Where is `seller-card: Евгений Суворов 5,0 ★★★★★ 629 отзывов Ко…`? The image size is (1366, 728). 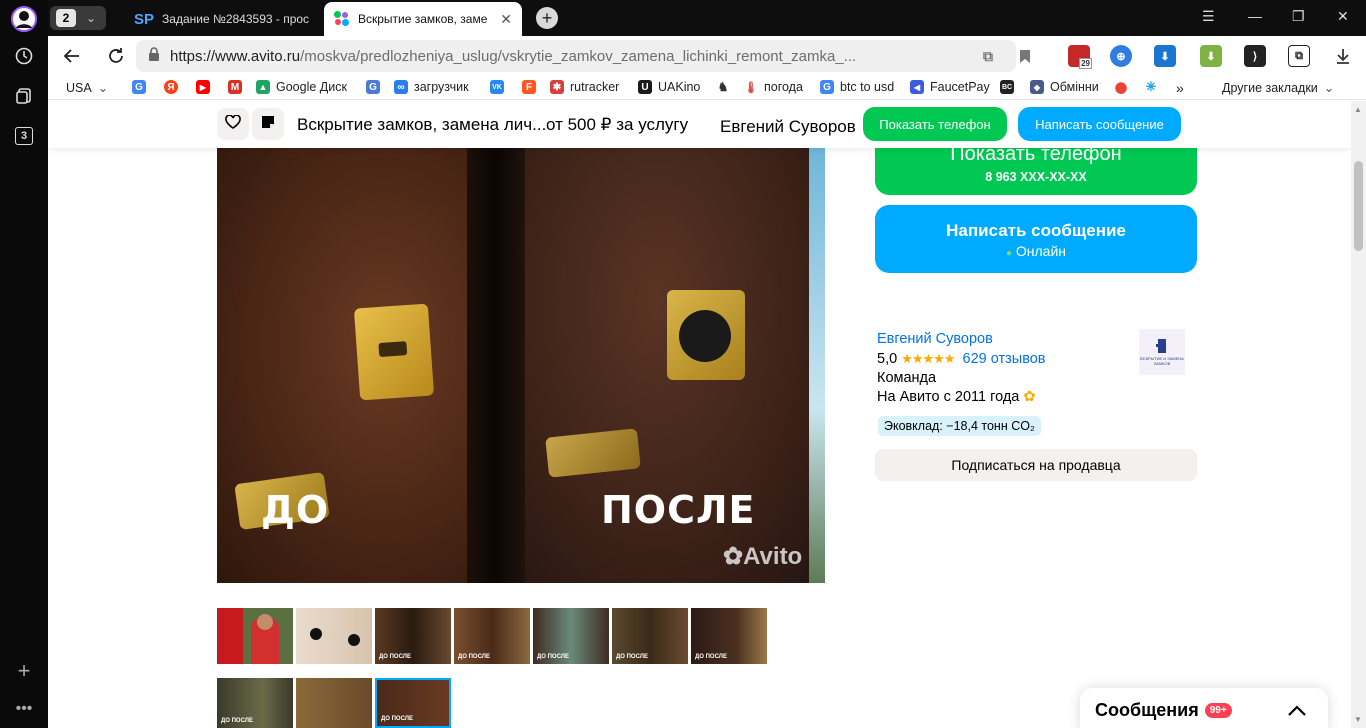
seller-card: Евгений Суворов 5,0 ★★★★★ 629 отзывов Ко… is located at coordinates (961, 368).